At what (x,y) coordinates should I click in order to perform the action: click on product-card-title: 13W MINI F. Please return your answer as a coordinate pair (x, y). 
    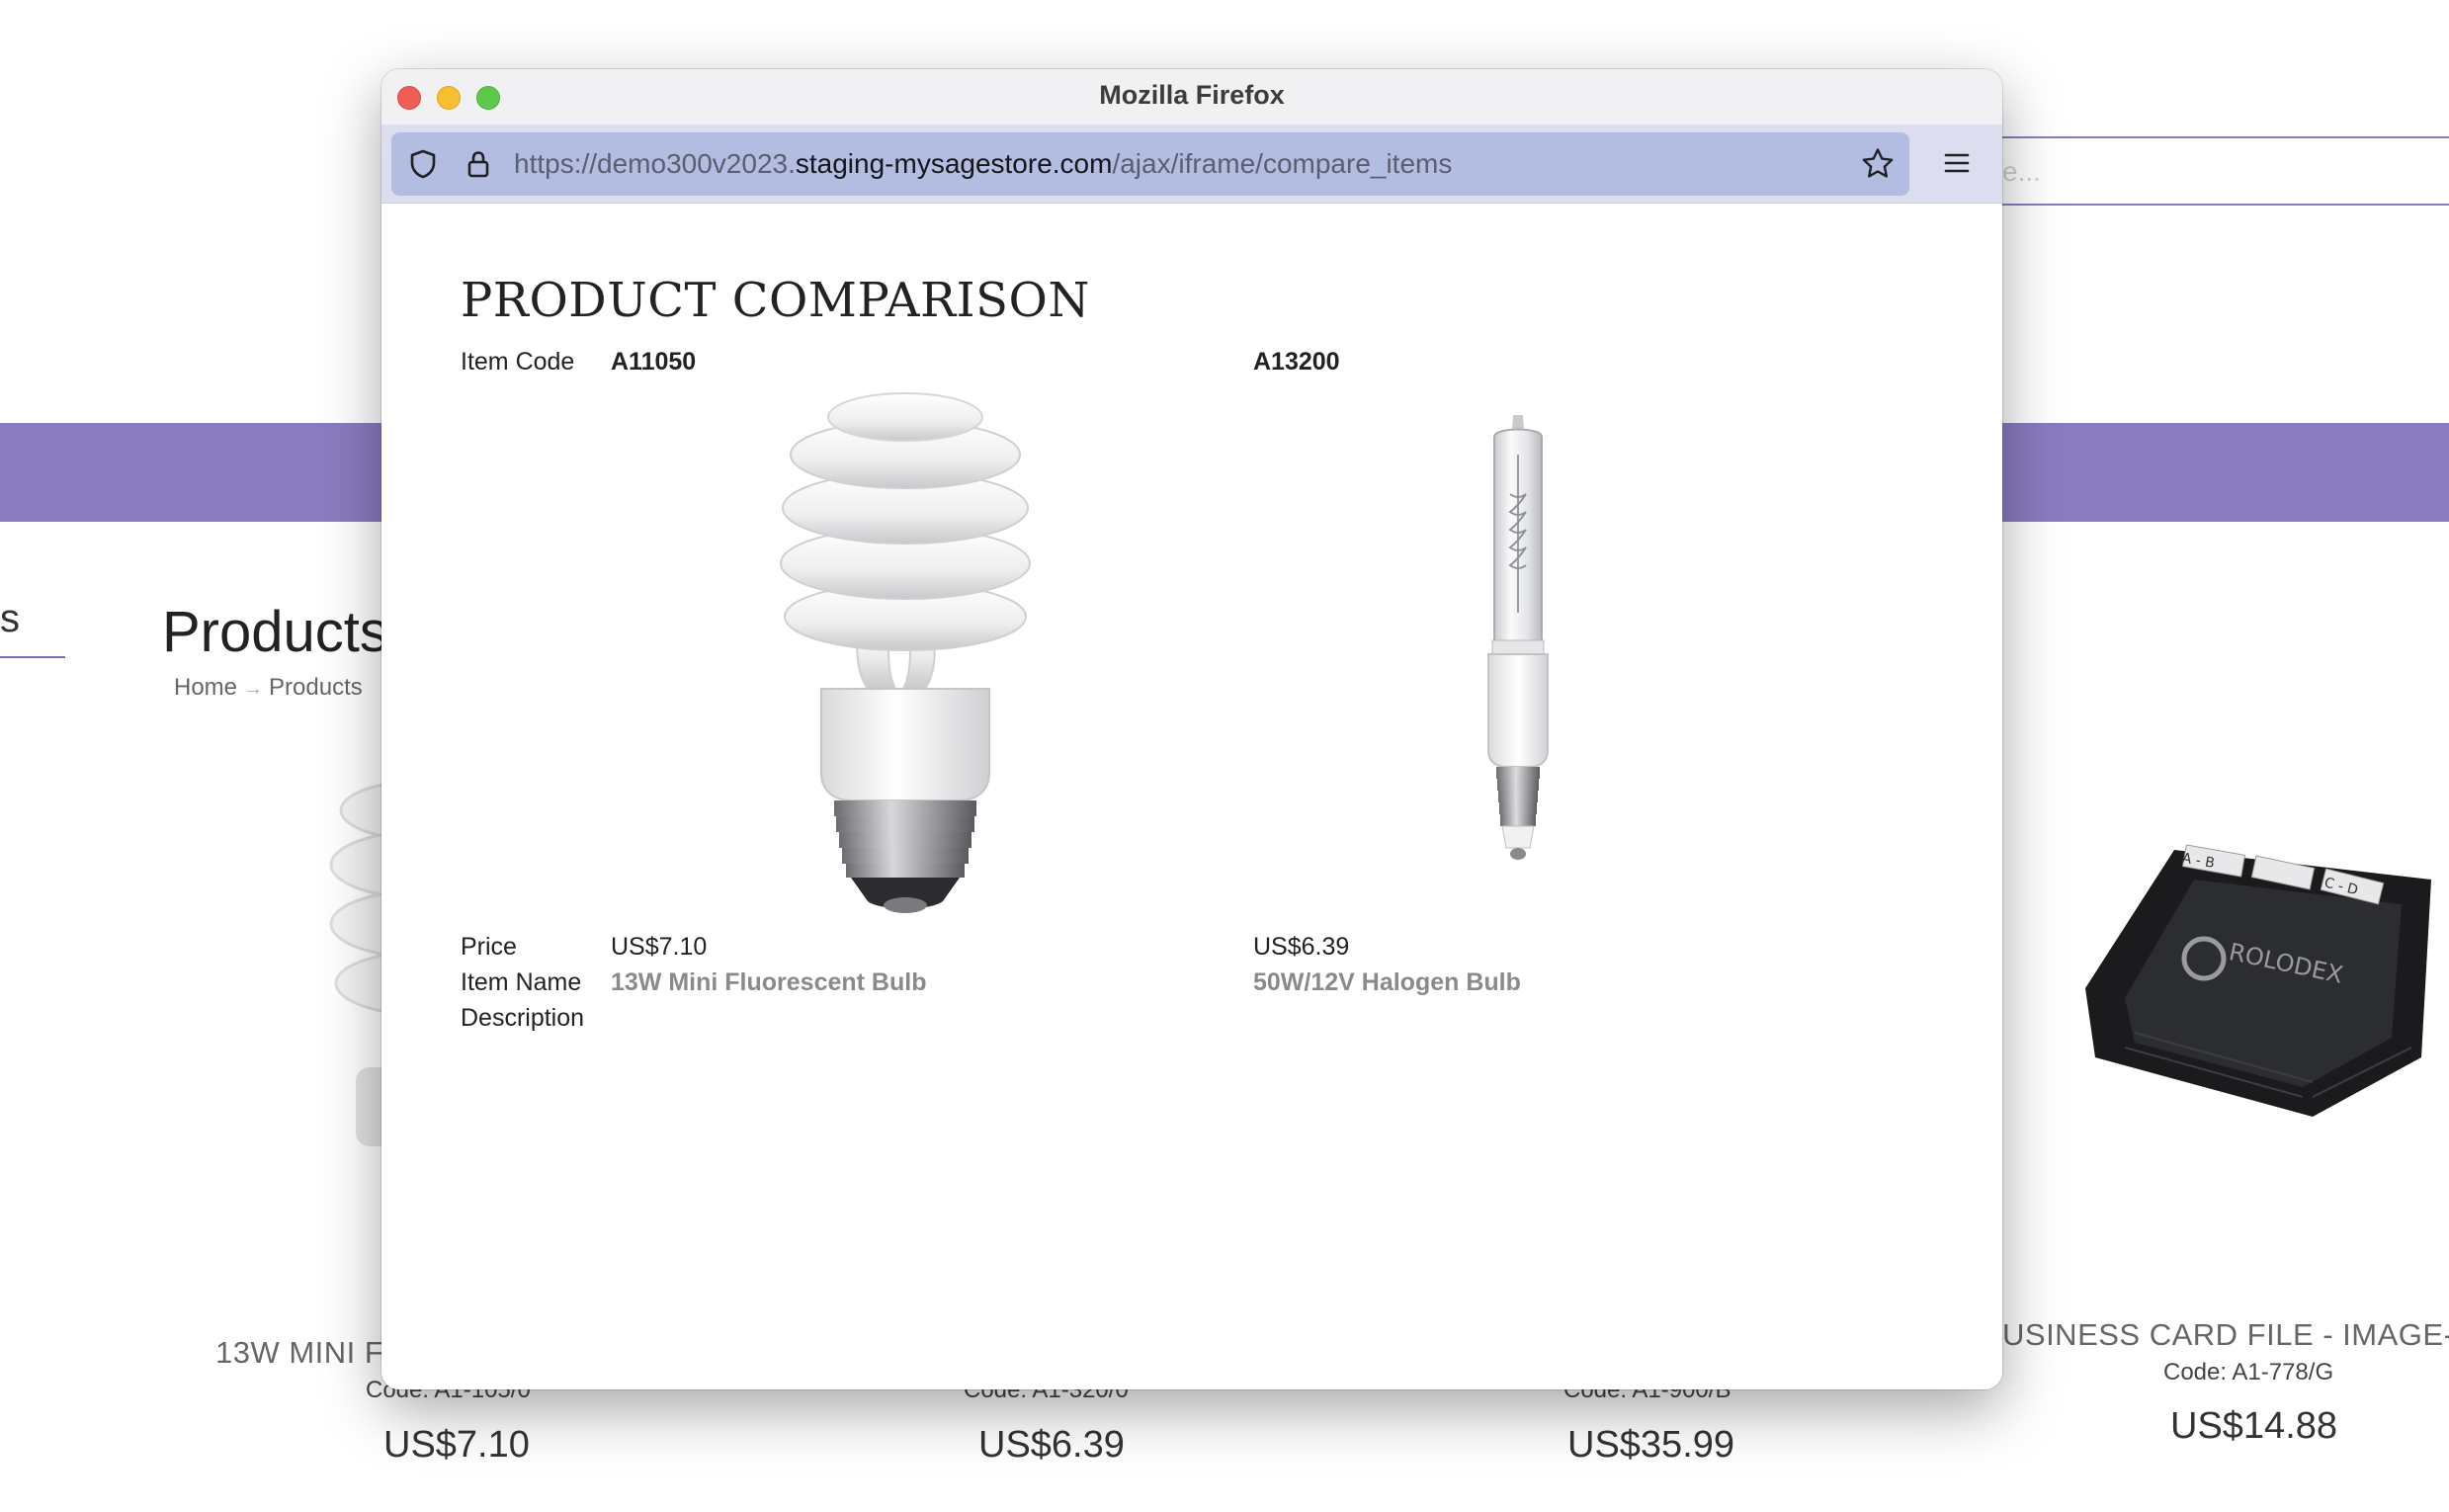
    Looking at the image, I should click on (299, 1353).